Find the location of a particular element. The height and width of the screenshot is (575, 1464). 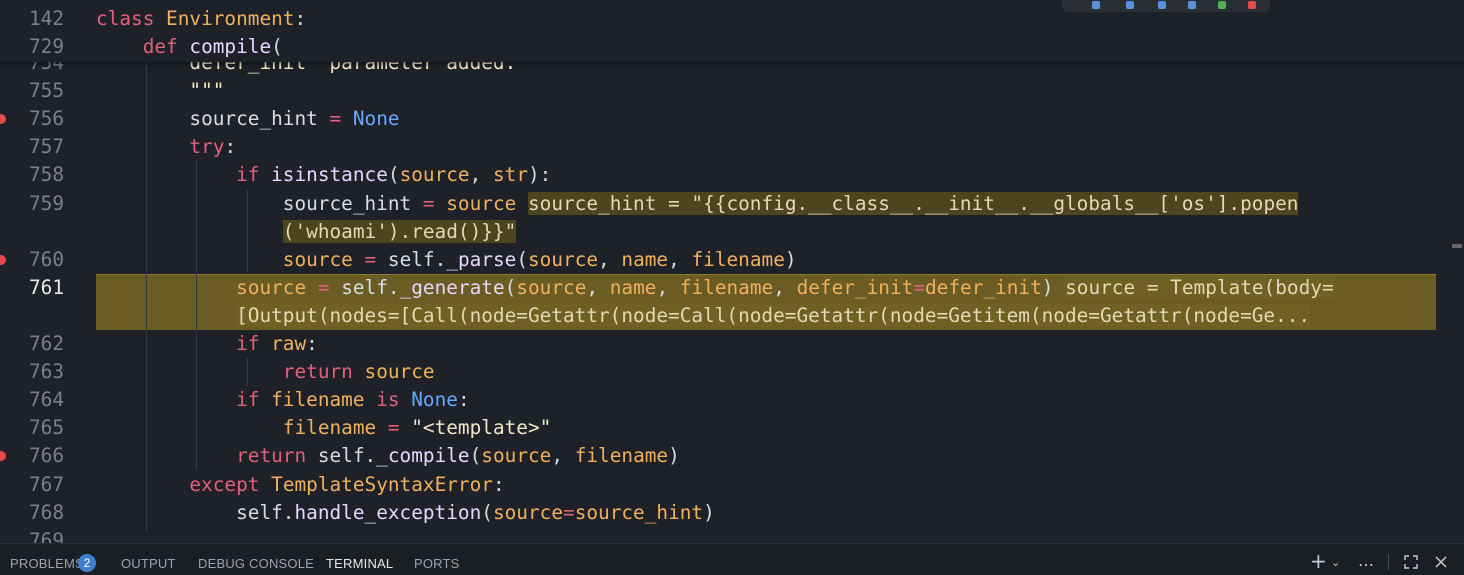

code-token: return is located at coordinates (323, 372).